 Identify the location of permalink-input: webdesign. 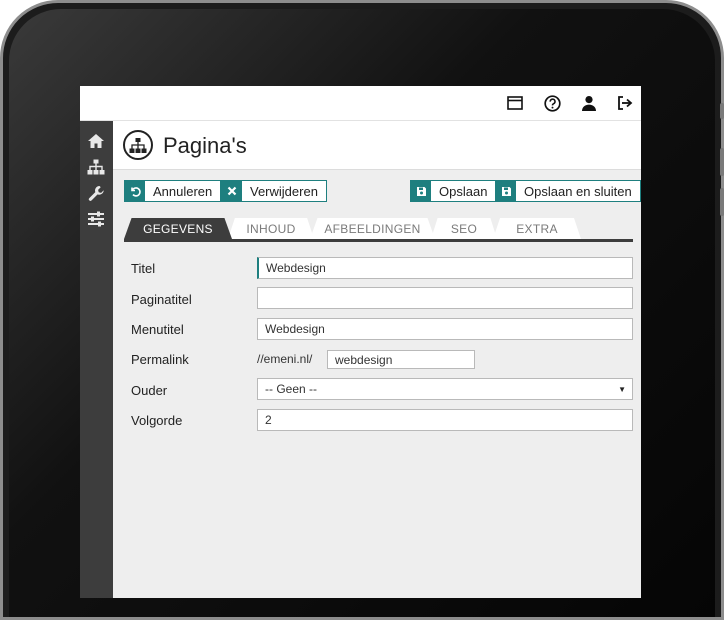
(401, 359).